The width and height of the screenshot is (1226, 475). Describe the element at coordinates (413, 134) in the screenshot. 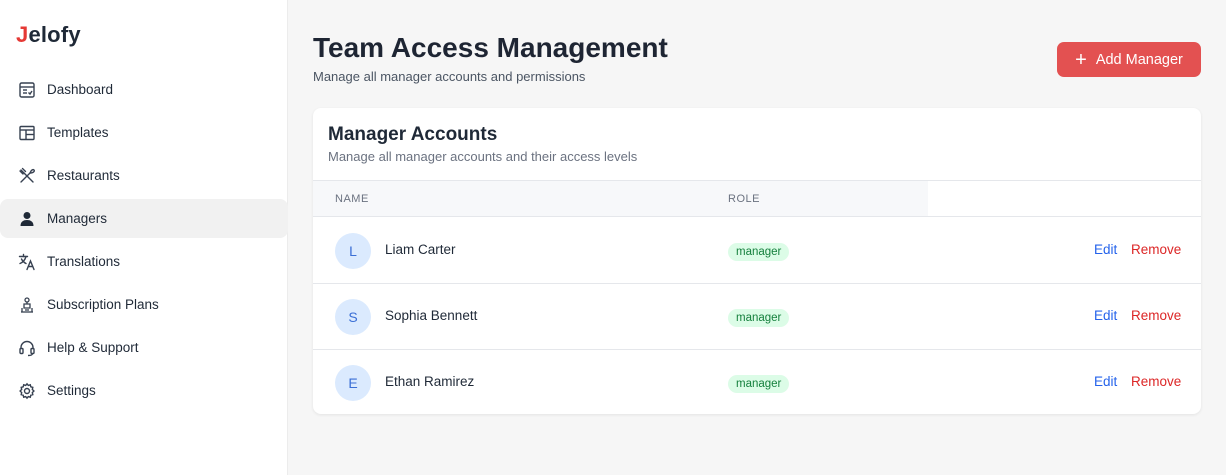

I see `card-title: Manager Accounts` at that location.